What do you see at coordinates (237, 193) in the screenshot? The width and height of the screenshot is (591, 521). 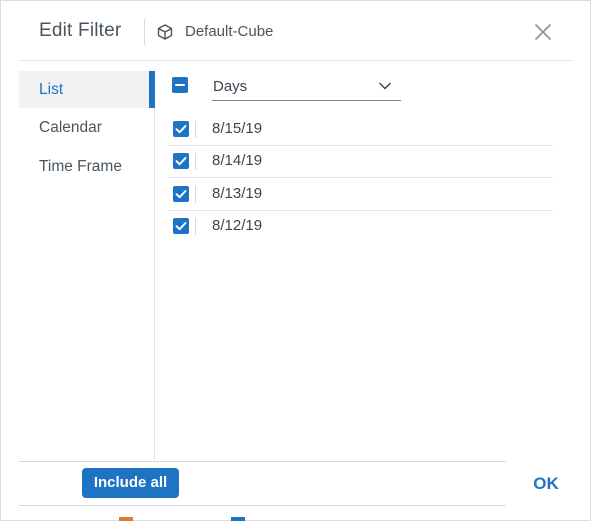 I see `row-label: 8/13/19` at bounding box center [237, 193].